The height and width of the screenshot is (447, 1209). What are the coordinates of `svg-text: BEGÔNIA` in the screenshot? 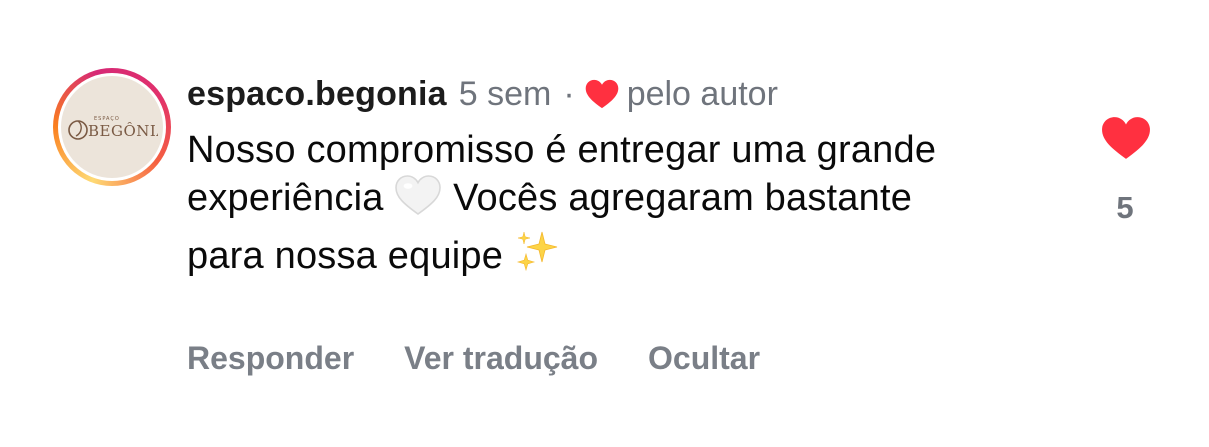 It's located at (123, 131).